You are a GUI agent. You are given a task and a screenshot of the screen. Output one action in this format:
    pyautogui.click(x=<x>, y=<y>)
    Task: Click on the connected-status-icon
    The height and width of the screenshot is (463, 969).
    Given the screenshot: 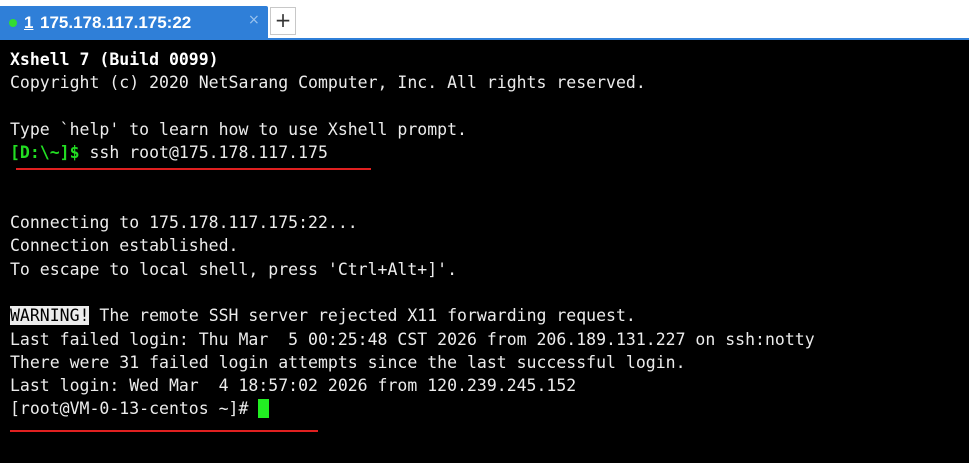 What is the action you would take?
    pyautogui.click(x=13, y=23)
    